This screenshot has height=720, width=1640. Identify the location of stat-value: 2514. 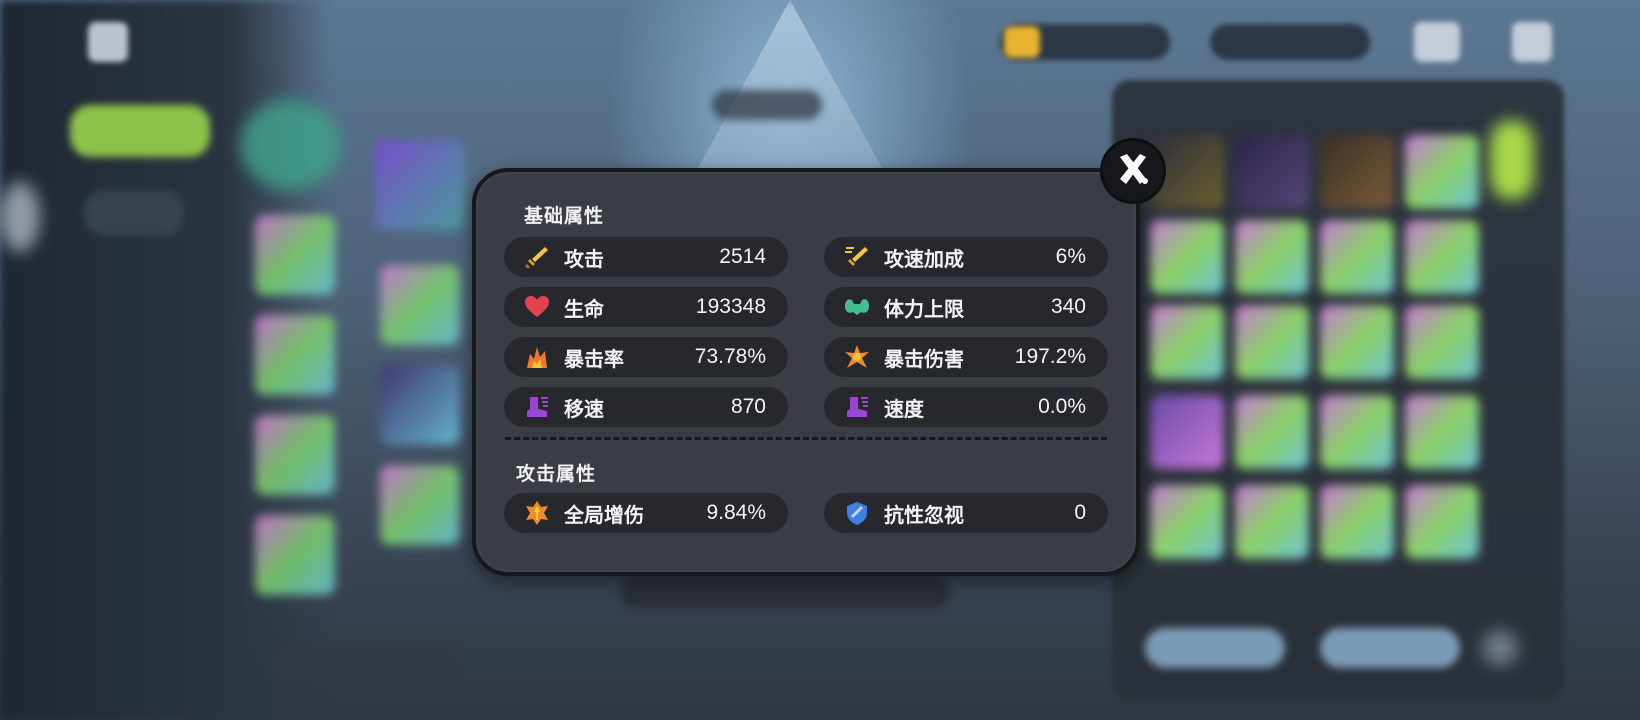
(742, 256).